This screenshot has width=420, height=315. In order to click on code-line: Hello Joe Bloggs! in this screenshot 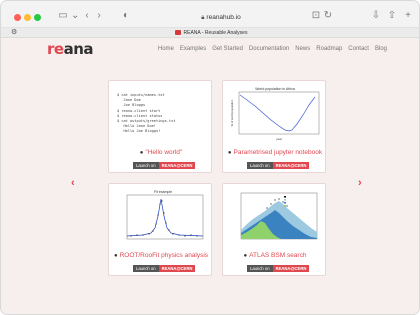, I will do `click(139, 131)`.